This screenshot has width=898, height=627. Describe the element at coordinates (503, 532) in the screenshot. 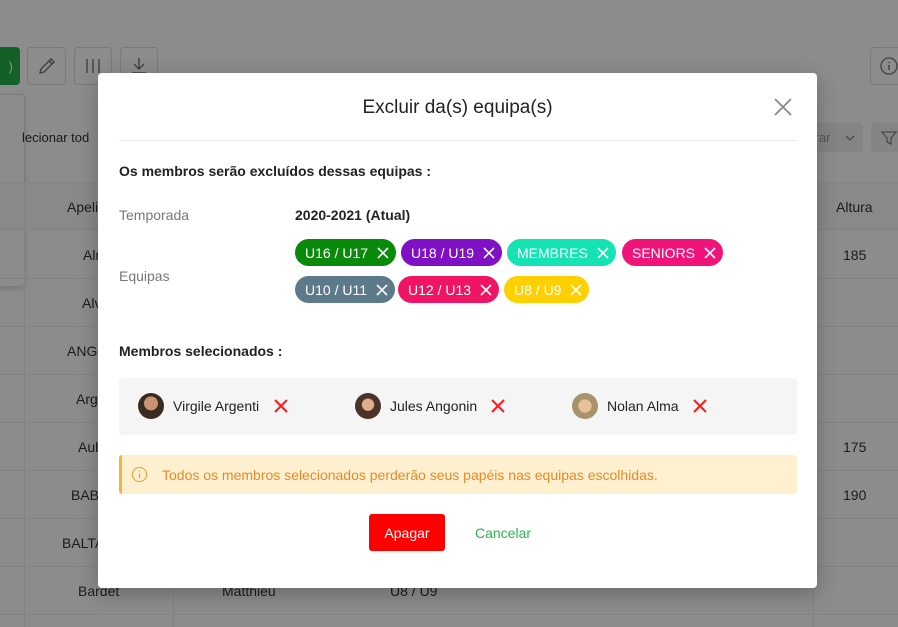

I see `cancel-button: Cancelar` at that location.